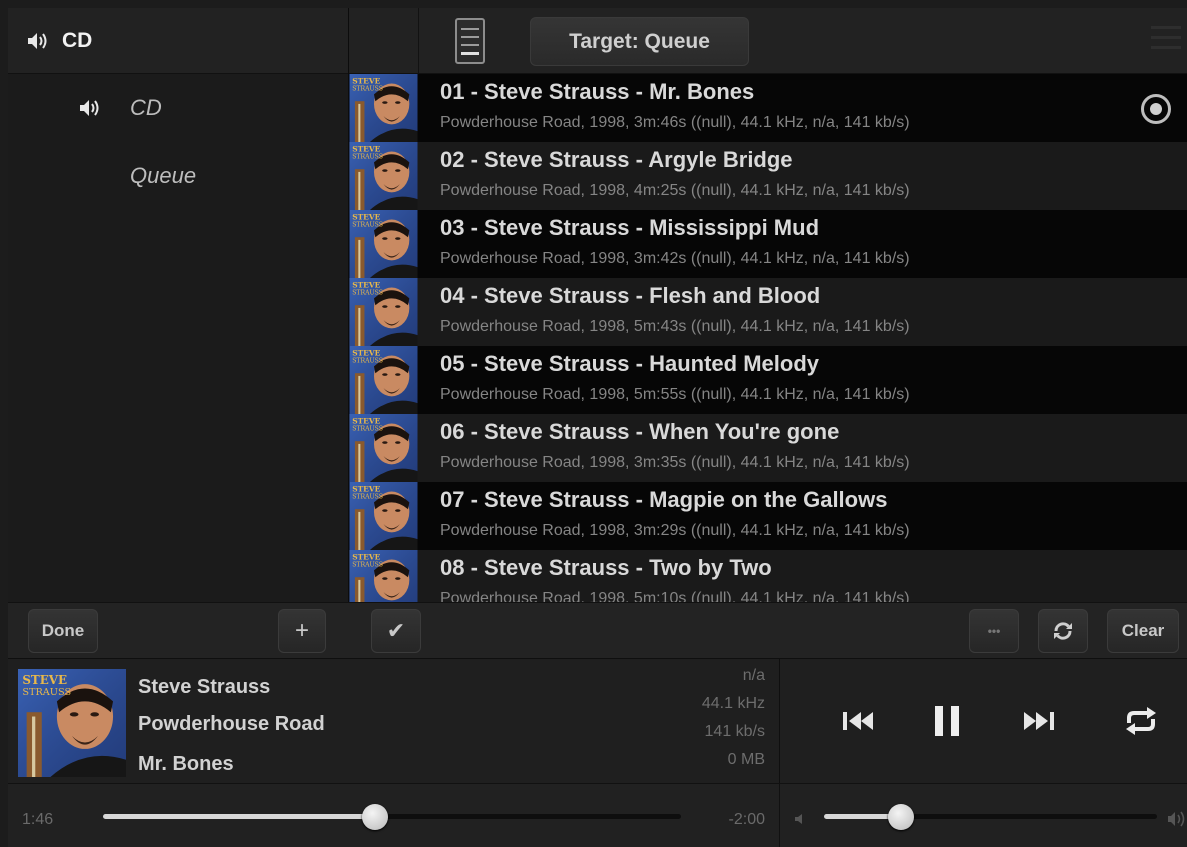 The width and height of the screenshot is (1187, 847). I want to click on track-title: 04 - Steve Strauss - Flesh and Blood, so click(630, 295).